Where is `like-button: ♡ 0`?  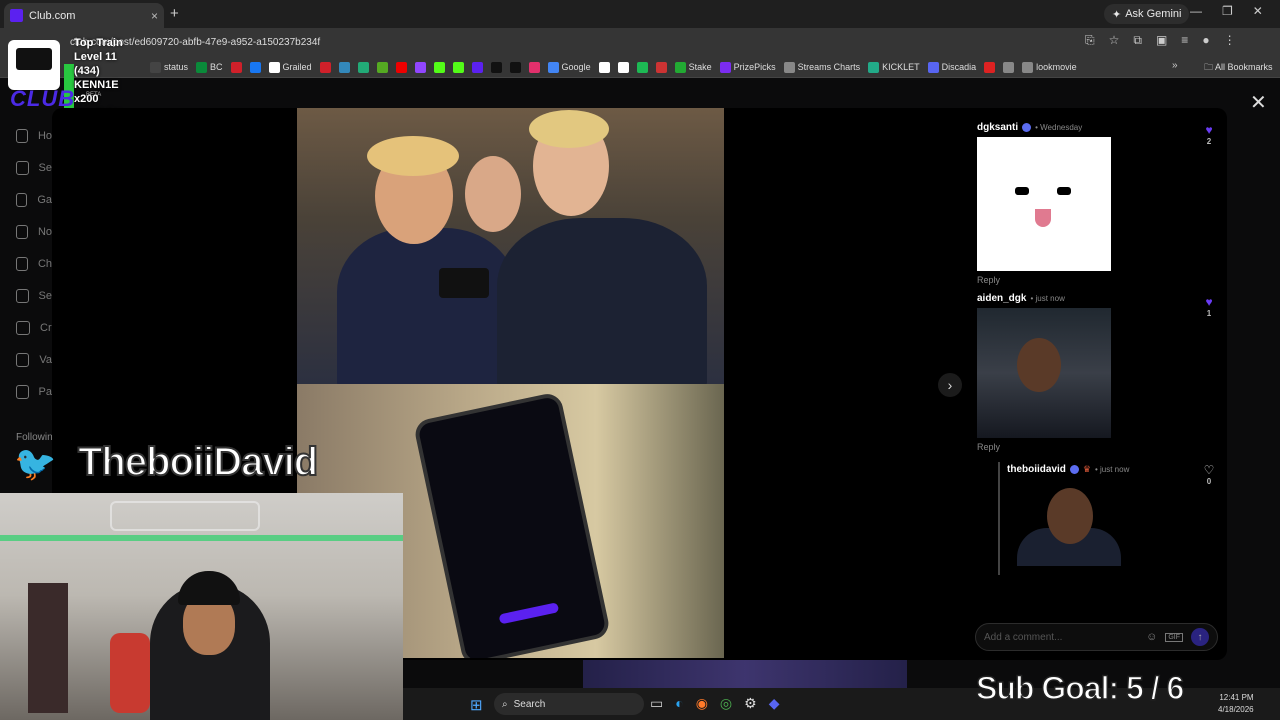 like-button: ♡ 0 is located at coordinates (1209, 474).